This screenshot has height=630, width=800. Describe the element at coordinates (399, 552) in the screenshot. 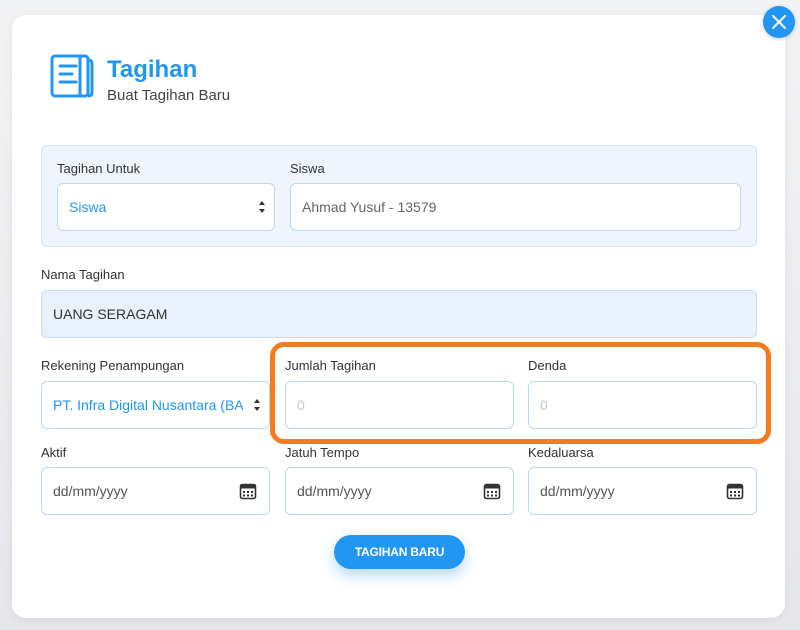

I see `tagihan-baru-button: TAGIHAN BARU` at that location.